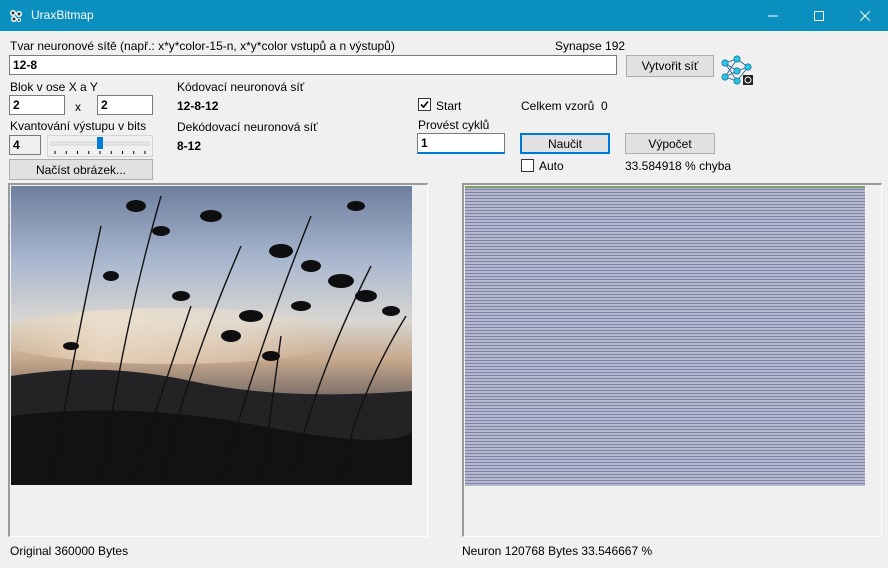 The height and width of the screenshot is (568, 888). Describe the element at coordinates (125, 105) in the screenshot. I see `block-y-input: 2` at that location.